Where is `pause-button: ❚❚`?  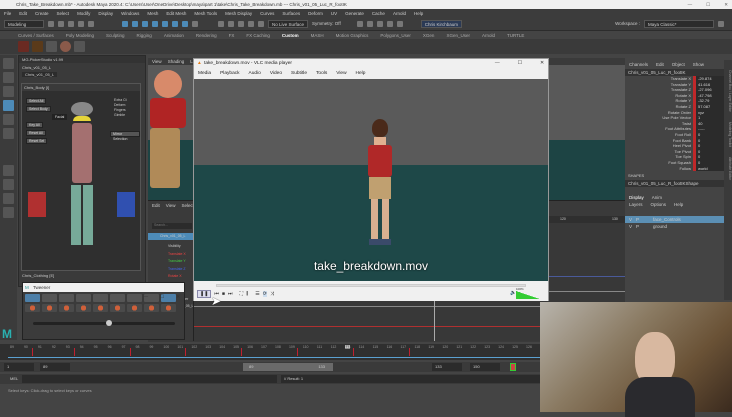
pause-button: ❚❚ is located at coordinates (204, 294).